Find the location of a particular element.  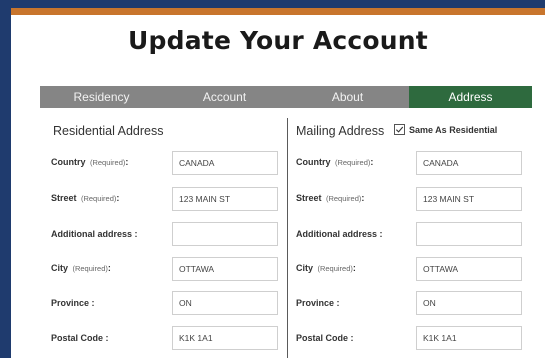

mailing-province-label: Province : is located at coordinates (318, 303).